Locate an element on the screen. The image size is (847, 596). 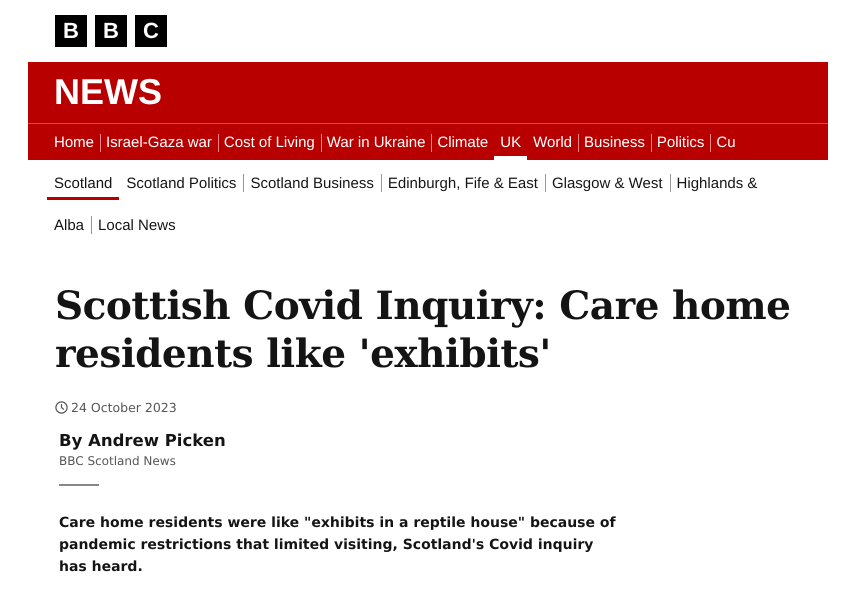
subnav-link: Scotland Politics is located at coordinates (181, 183).